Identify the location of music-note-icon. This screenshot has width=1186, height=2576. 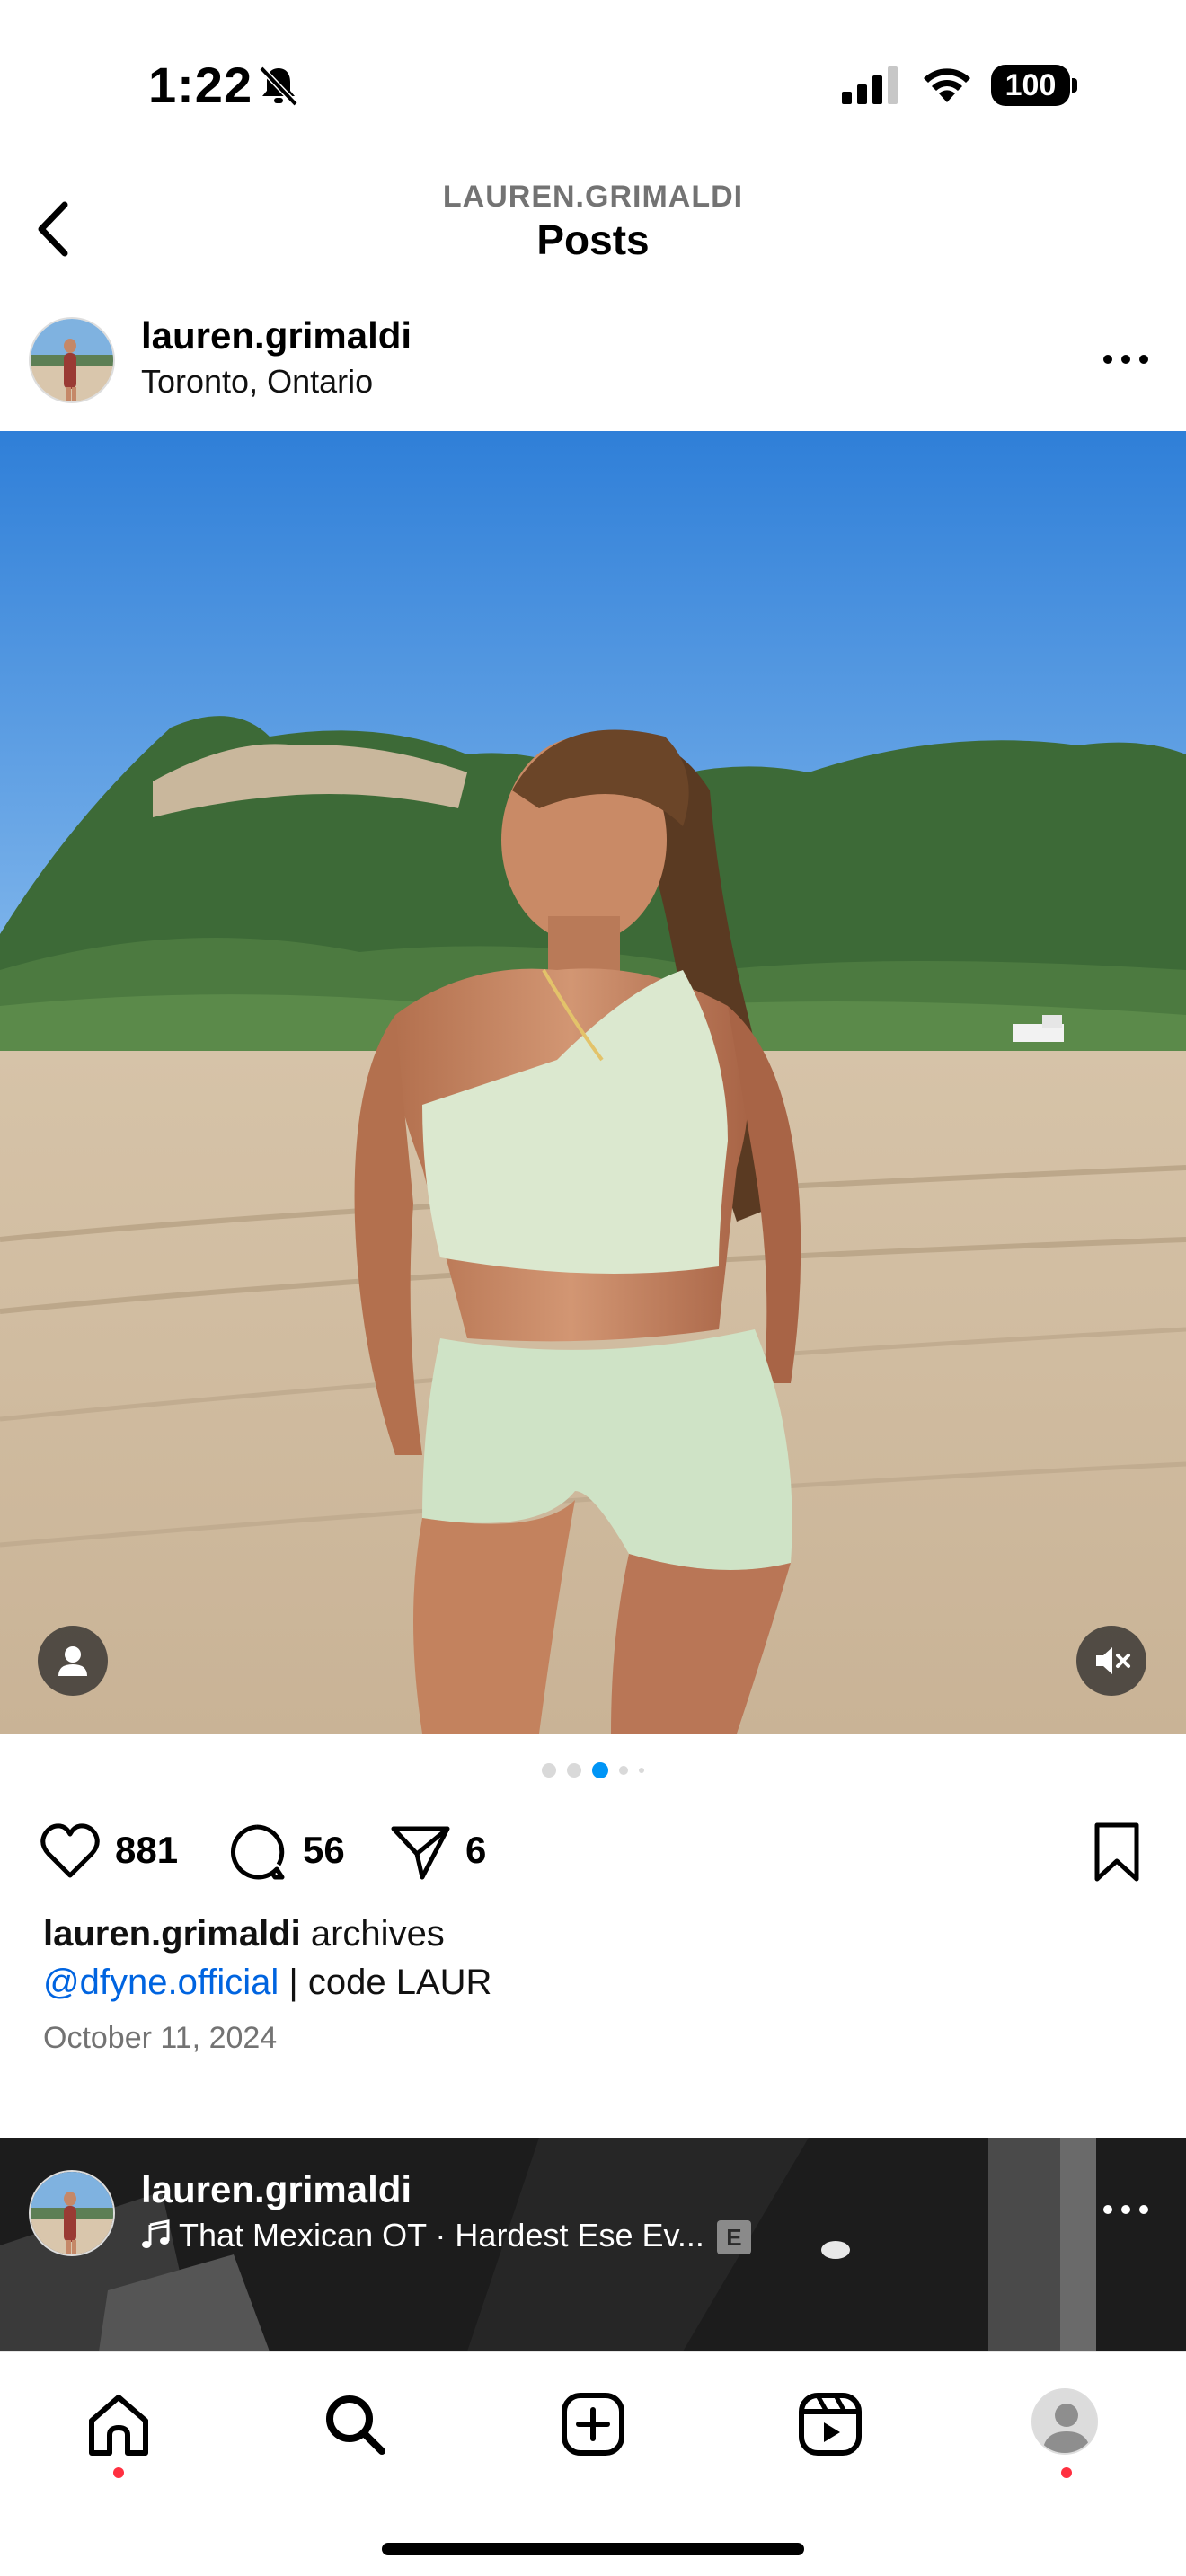
(156, 2233).